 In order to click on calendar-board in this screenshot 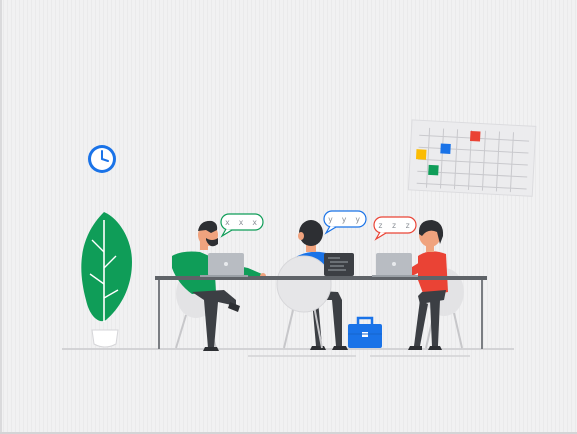, I will do `click(472, 158)`.